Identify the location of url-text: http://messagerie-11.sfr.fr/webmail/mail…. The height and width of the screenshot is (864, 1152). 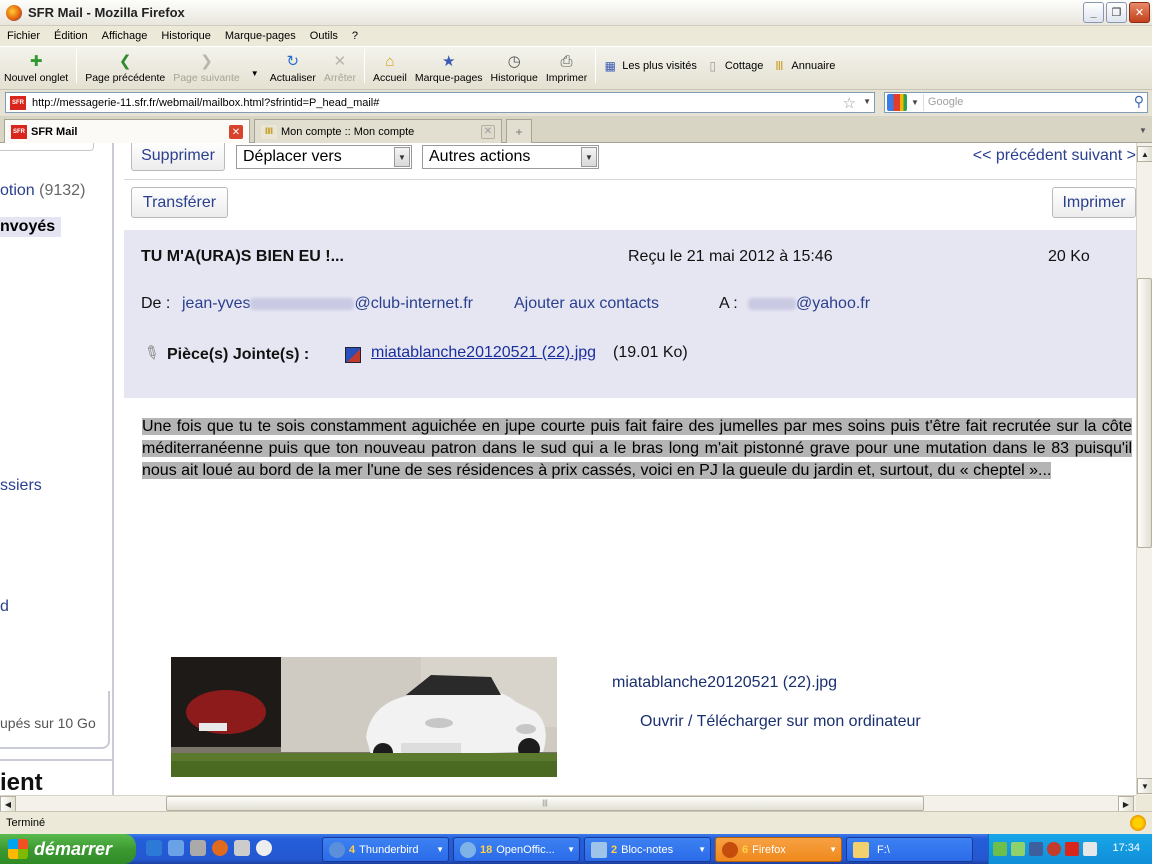
(205, 103).